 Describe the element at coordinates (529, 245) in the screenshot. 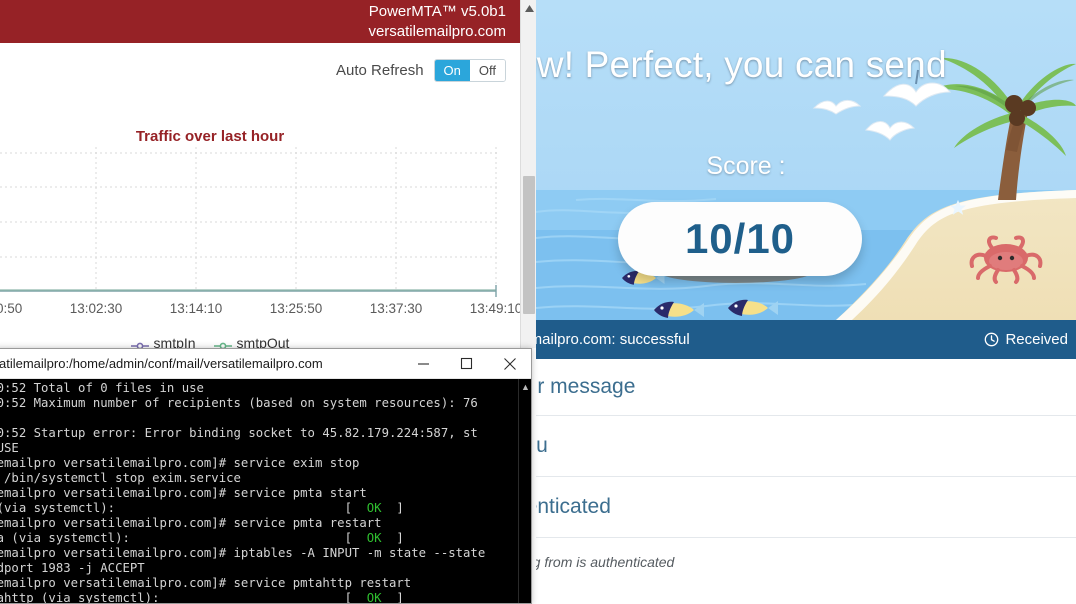

I see `scrollbar-thumb` at that location.